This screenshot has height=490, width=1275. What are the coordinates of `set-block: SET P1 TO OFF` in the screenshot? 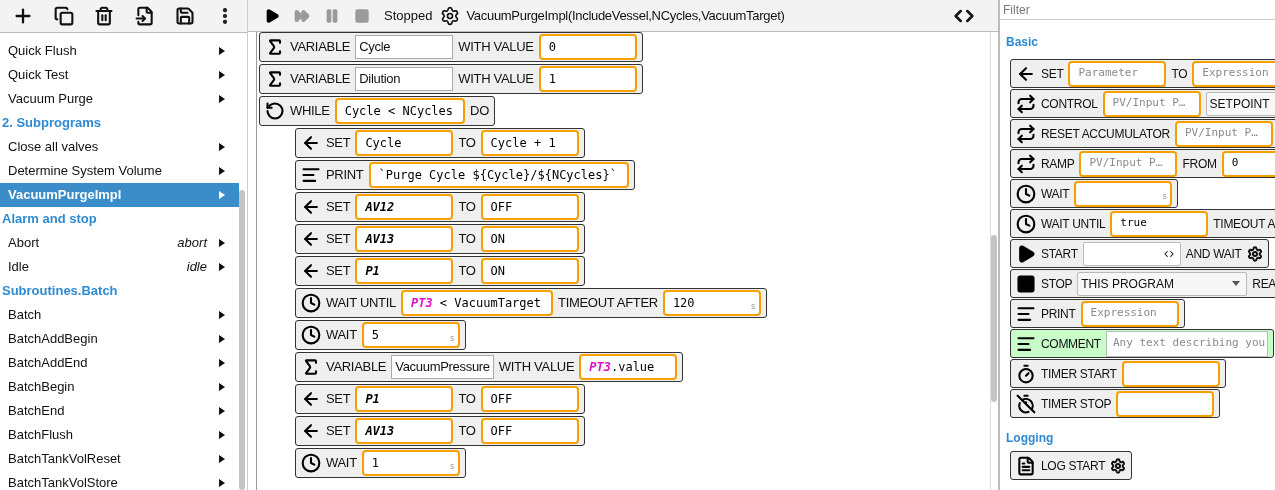 It's located at (440, 399).